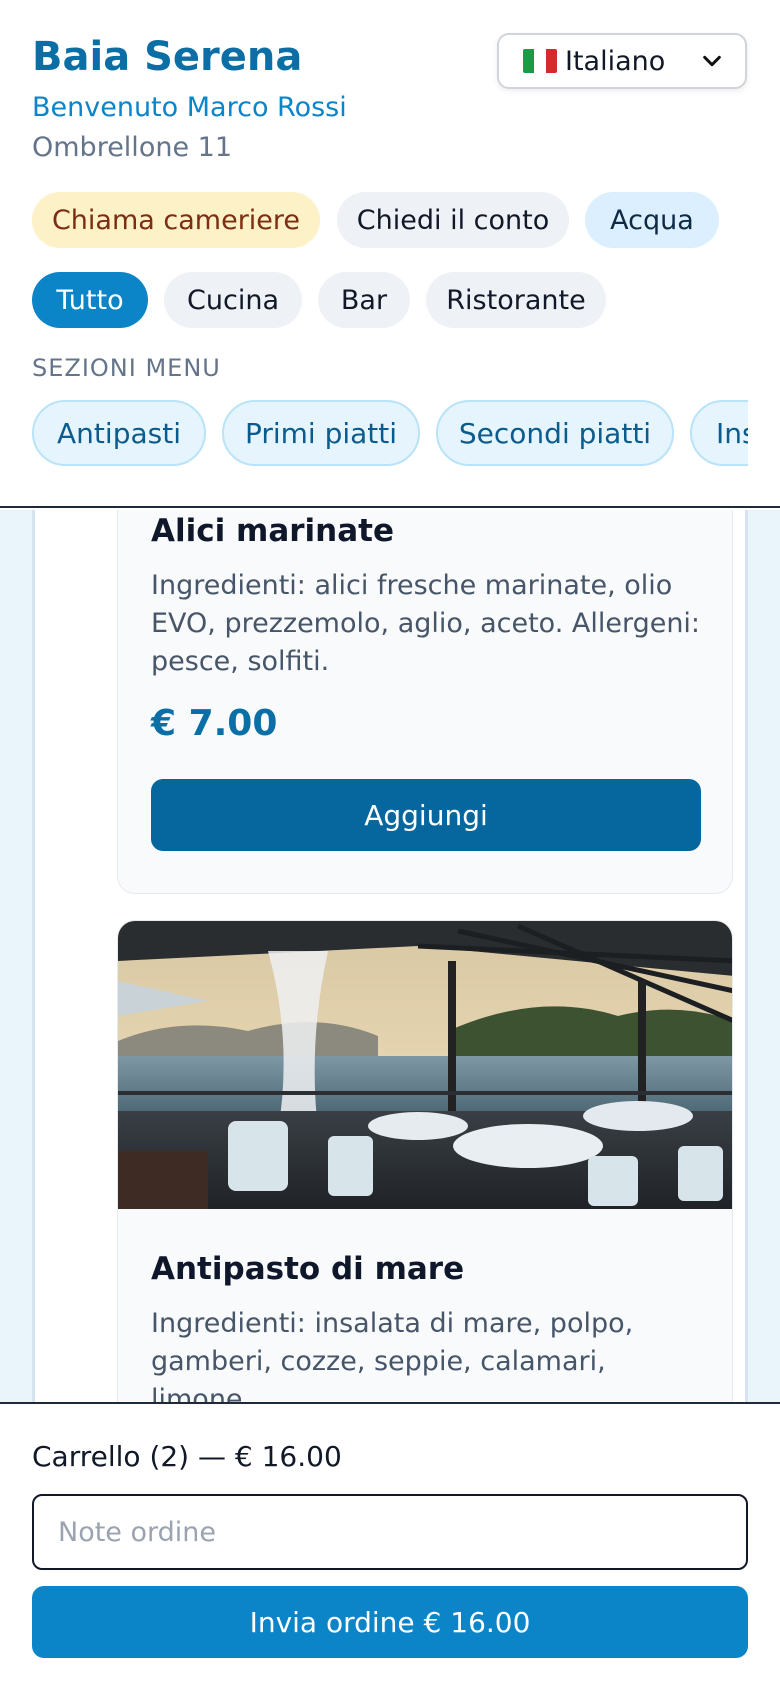  Describe the element at coordinates (308, 1269) in the screenshot. I see `menu-item-name: Antipasto di mare` at that location.